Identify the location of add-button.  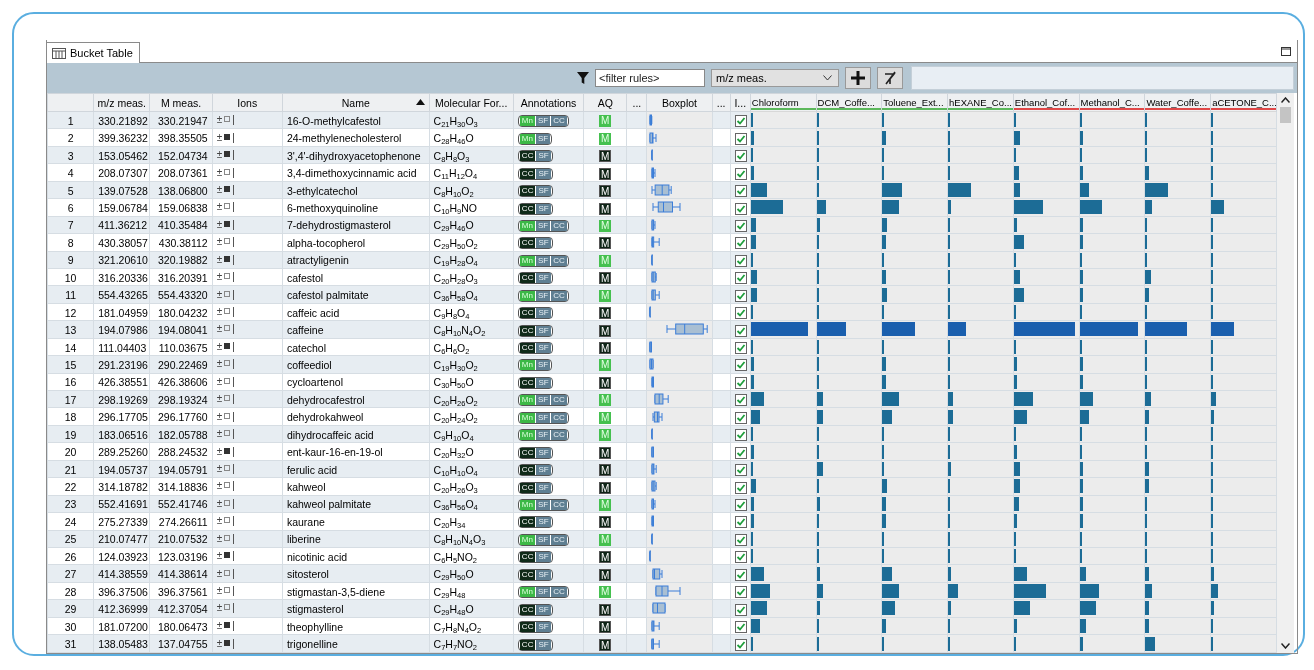
(858, 78).